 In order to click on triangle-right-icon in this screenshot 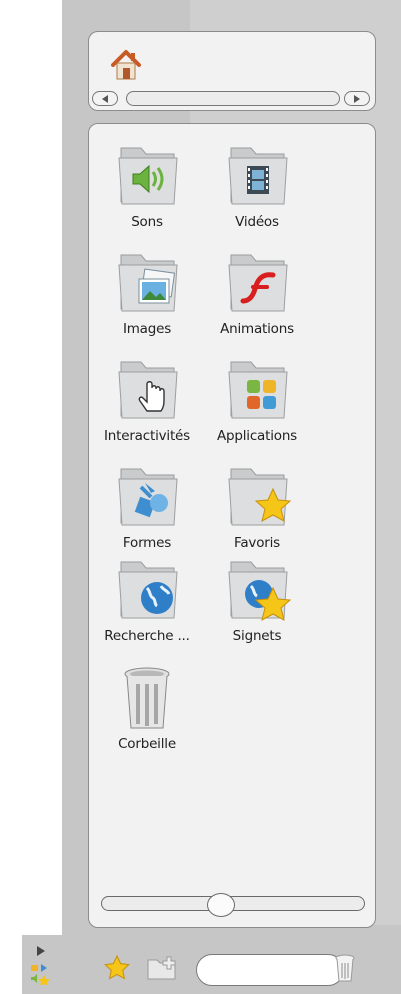, I will do `click(357, 99)`.